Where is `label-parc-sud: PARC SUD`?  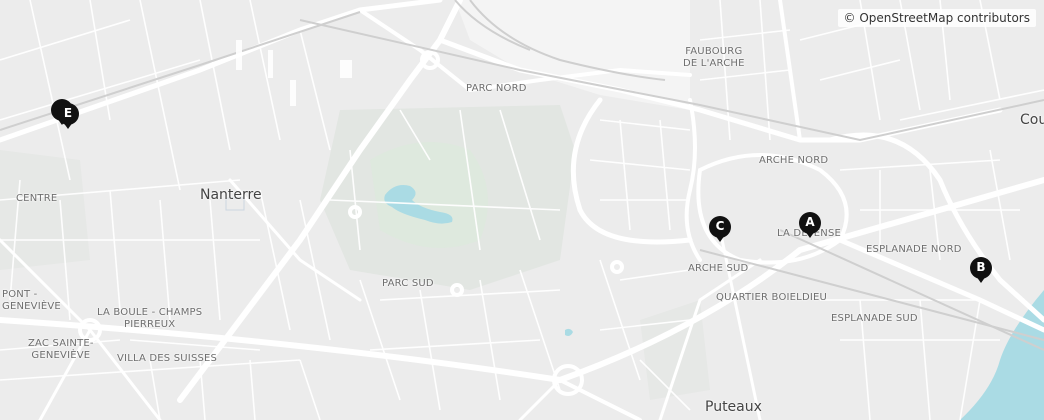
label-parc-sud: PARC SUD is located at coordinates (408, 283).